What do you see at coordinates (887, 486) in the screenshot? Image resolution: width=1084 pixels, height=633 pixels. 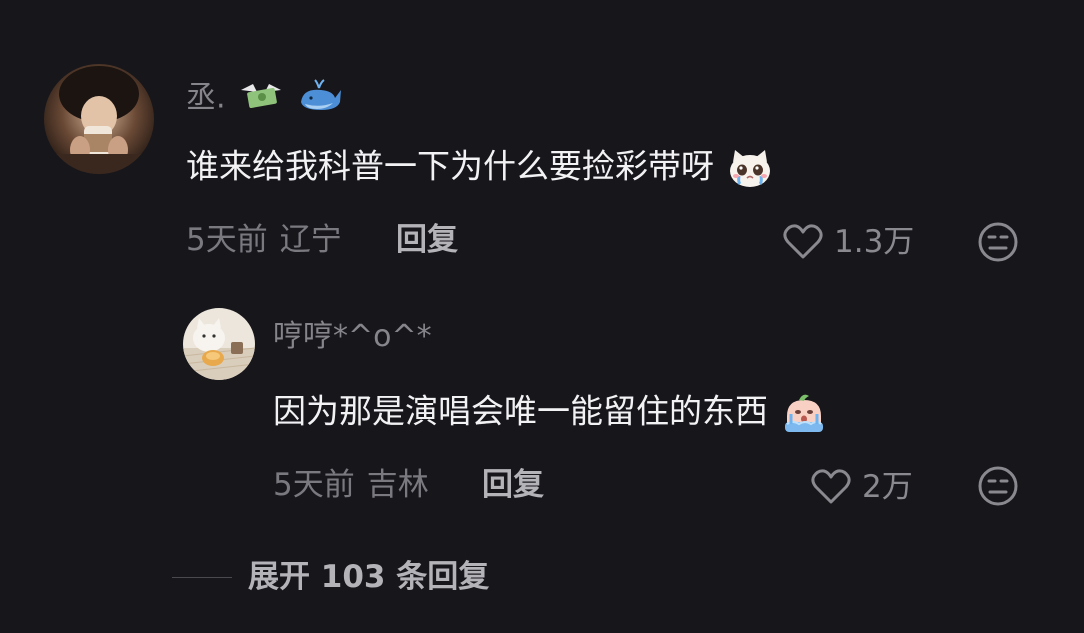 I see `like-count: 2万` at bounding box center [887, 486].